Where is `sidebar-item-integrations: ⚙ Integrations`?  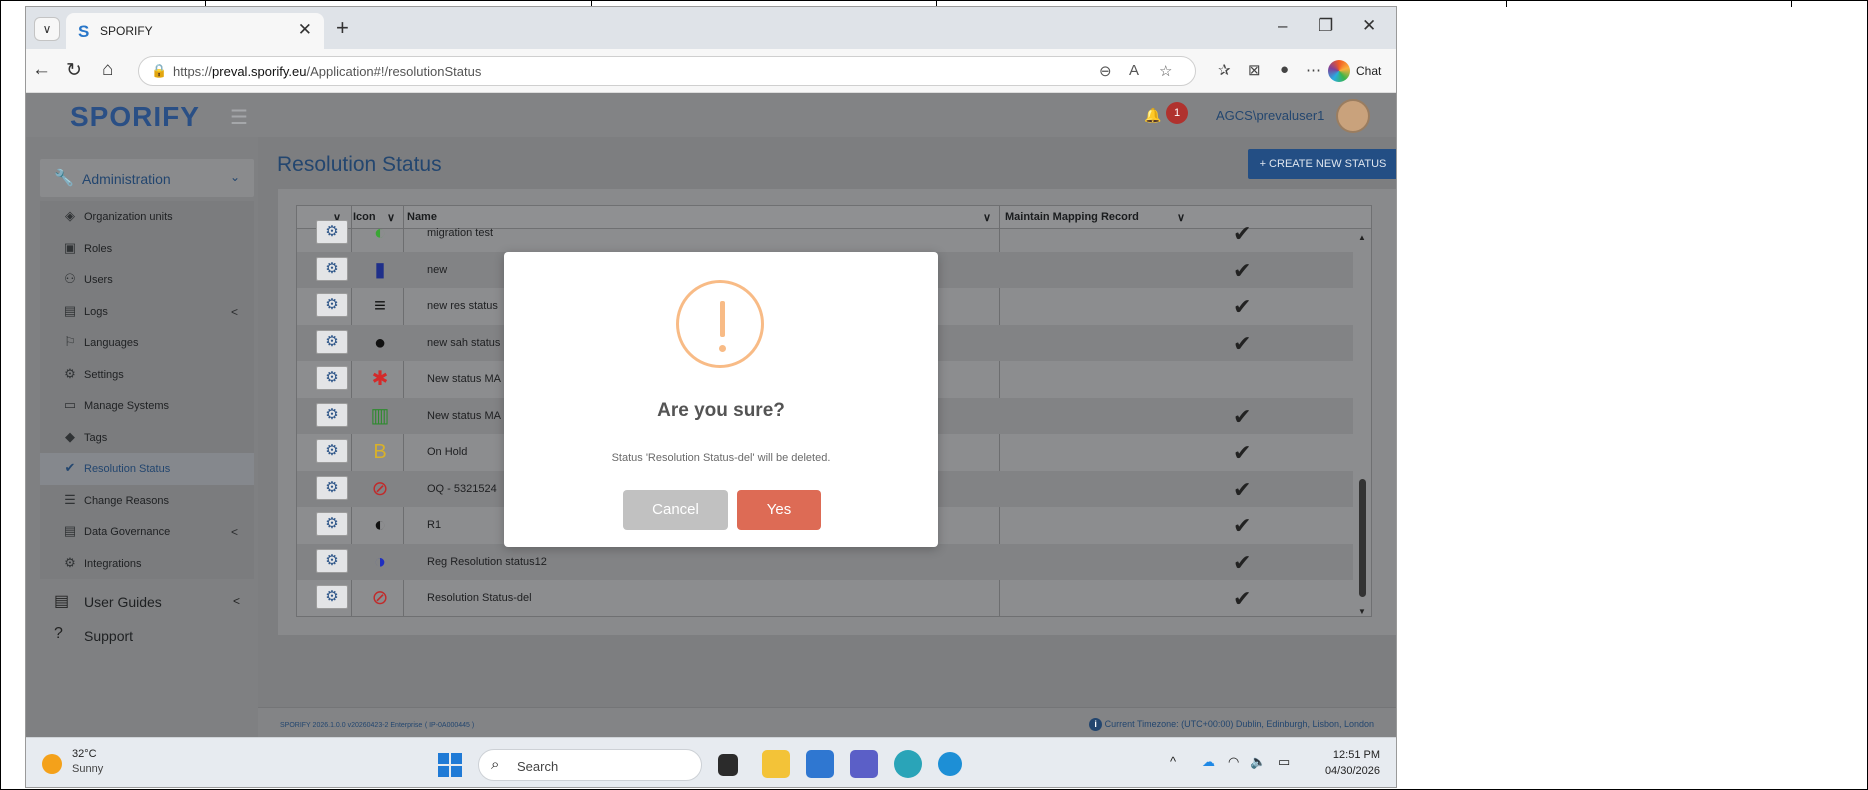
sidebar-item-integrations: ⚙ Integrations is located at coordinates (147, 564).